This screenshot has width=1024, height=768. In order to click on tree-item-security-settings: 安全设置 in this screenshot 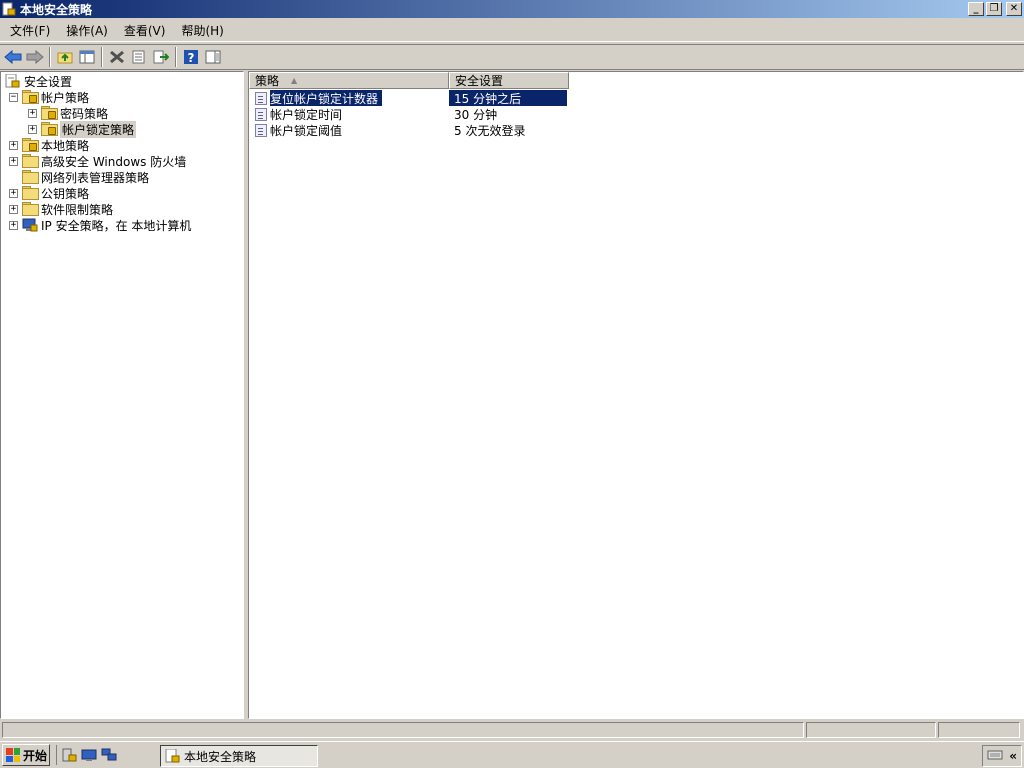, I will do `click(38, 81)`.